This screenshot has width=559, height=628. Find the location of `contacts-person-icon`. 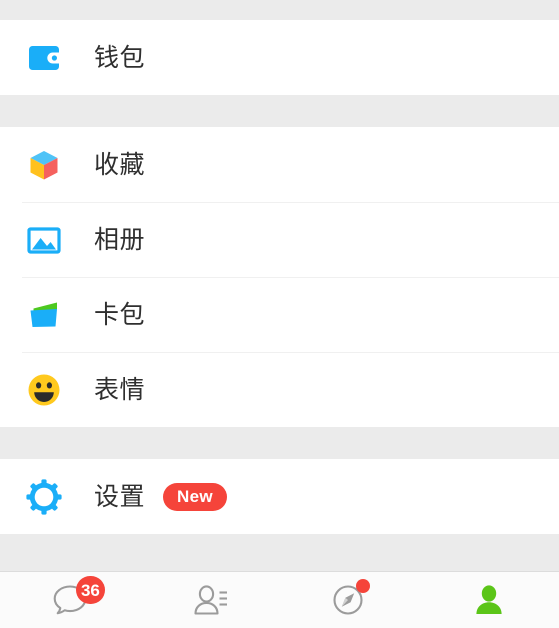

contacts-person-icon is located at coordinates (210, 600).